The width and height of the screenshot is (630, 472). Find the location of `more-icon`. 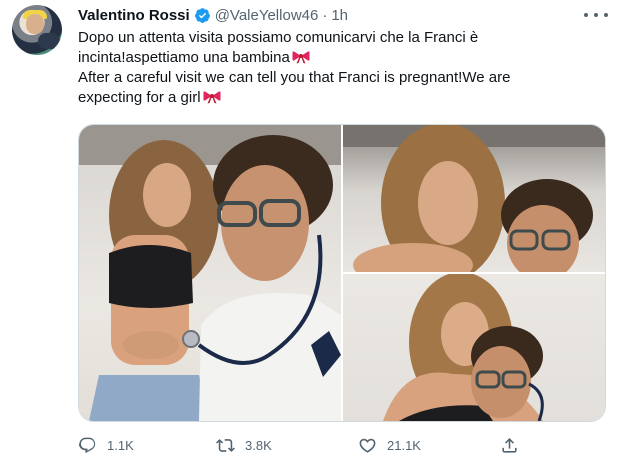

more-icon is located at coordinates (596, 15).